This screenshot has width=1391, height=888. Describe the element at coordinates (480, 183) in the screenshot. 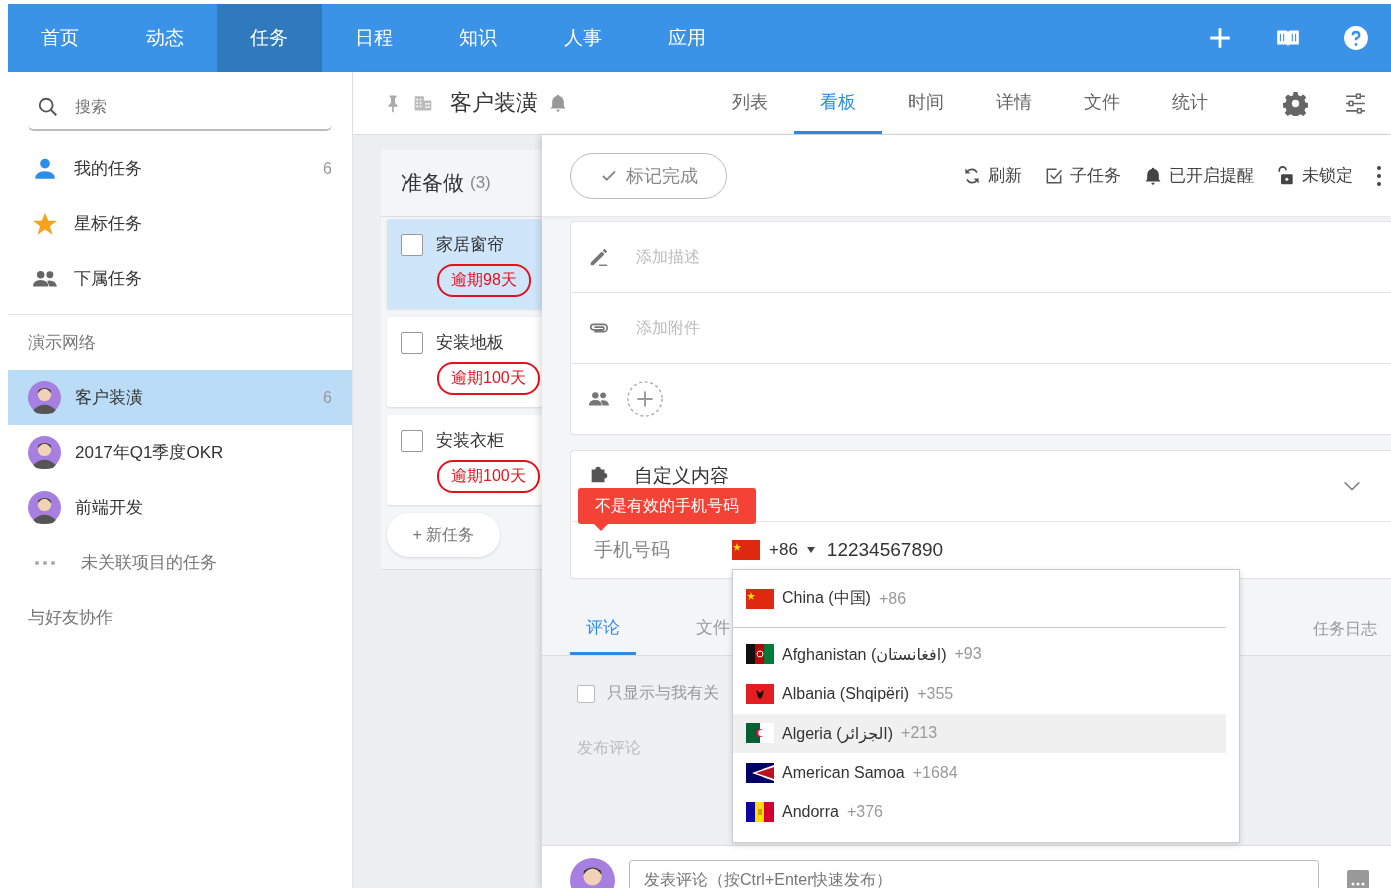

I see `column-count: (3)` at that location.